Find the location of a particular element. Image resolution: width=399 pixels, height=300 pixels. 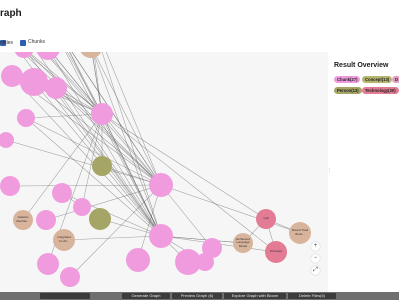

entities-checkbox-label: ntities is located at coordinates (7, 43).